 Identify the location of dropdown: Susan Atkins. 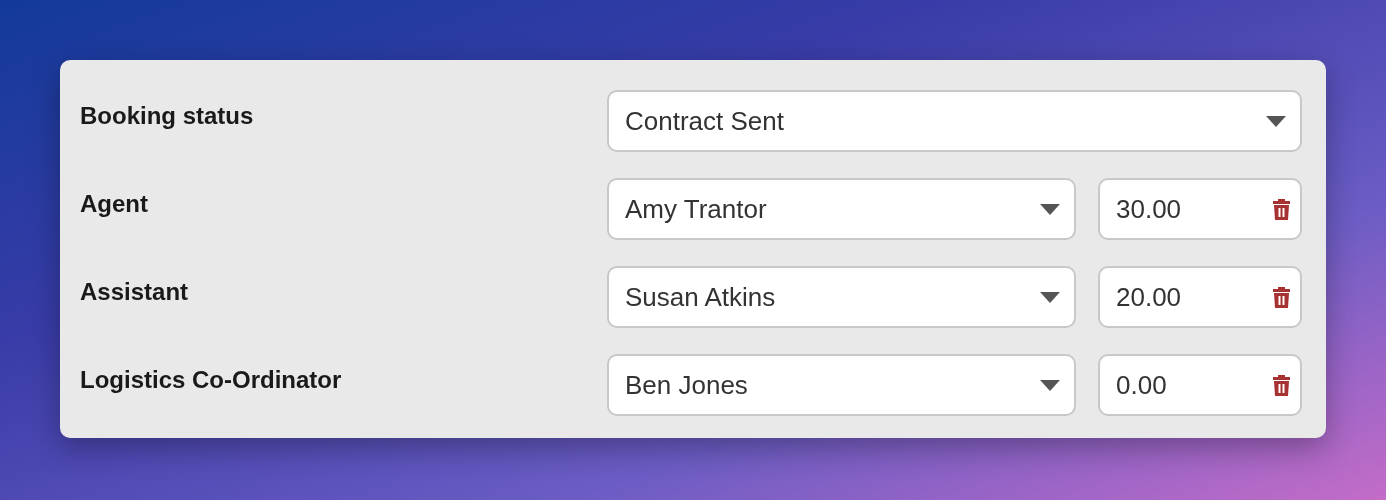
(841, 297).